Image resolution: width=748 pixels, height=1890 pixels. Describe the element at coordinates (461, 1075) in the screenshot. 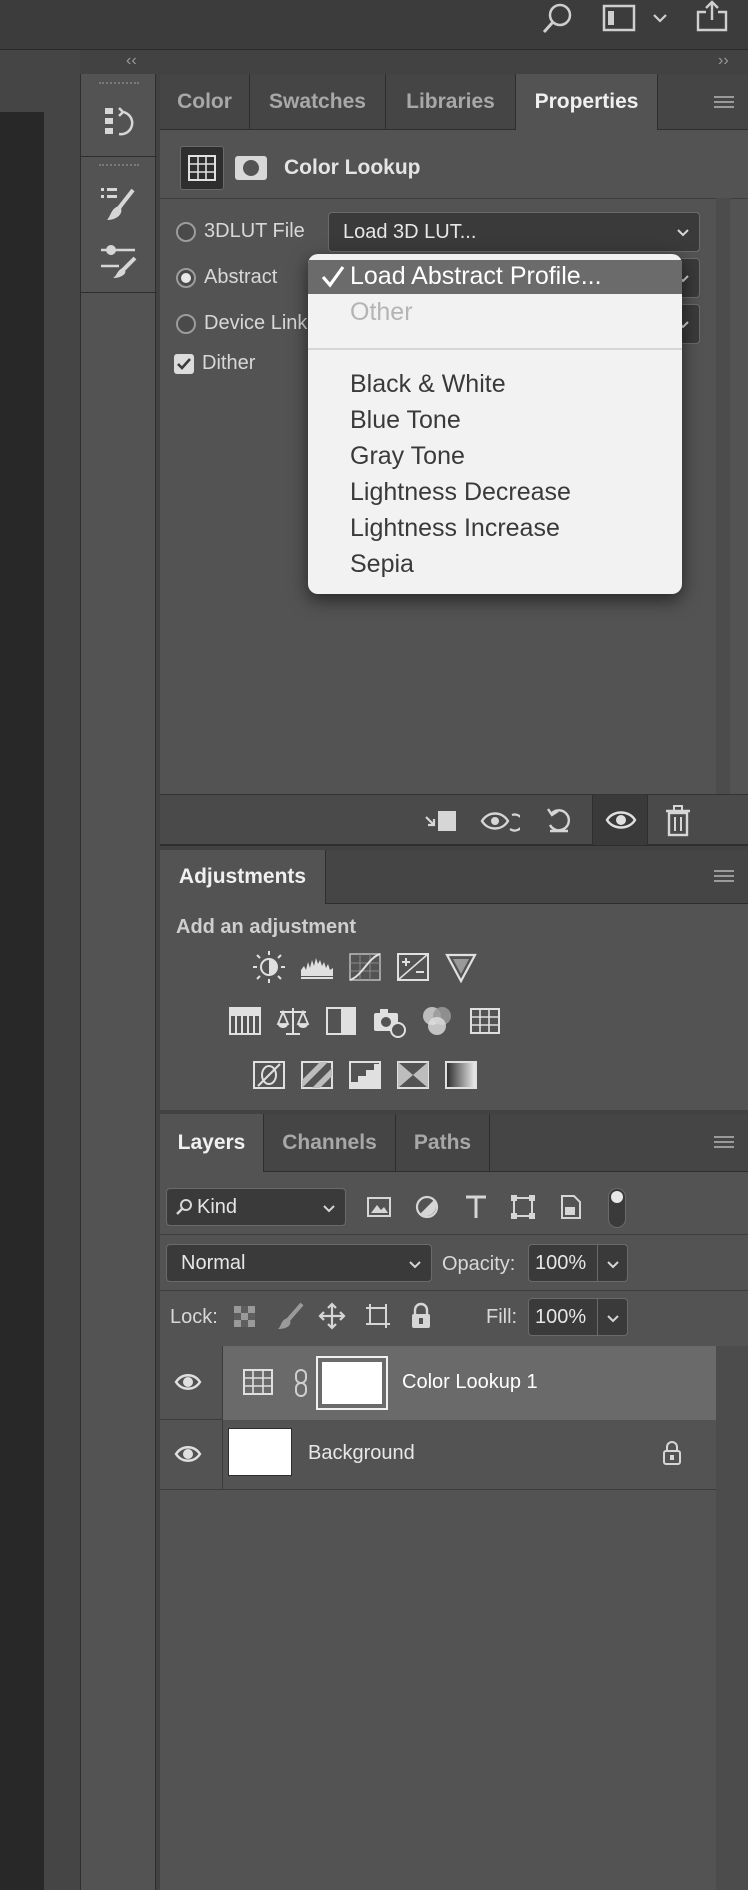

I see `gradient-map-icon` at that location.